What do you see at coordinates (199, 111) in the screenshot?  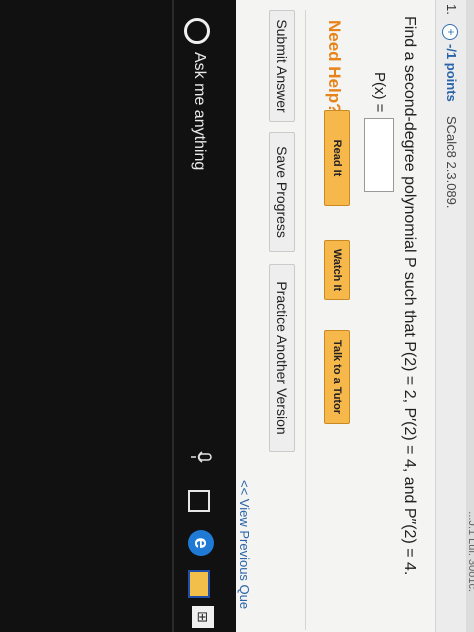 I see `cortana-search-text: Ask me anything` at bounding box center [199, 111].